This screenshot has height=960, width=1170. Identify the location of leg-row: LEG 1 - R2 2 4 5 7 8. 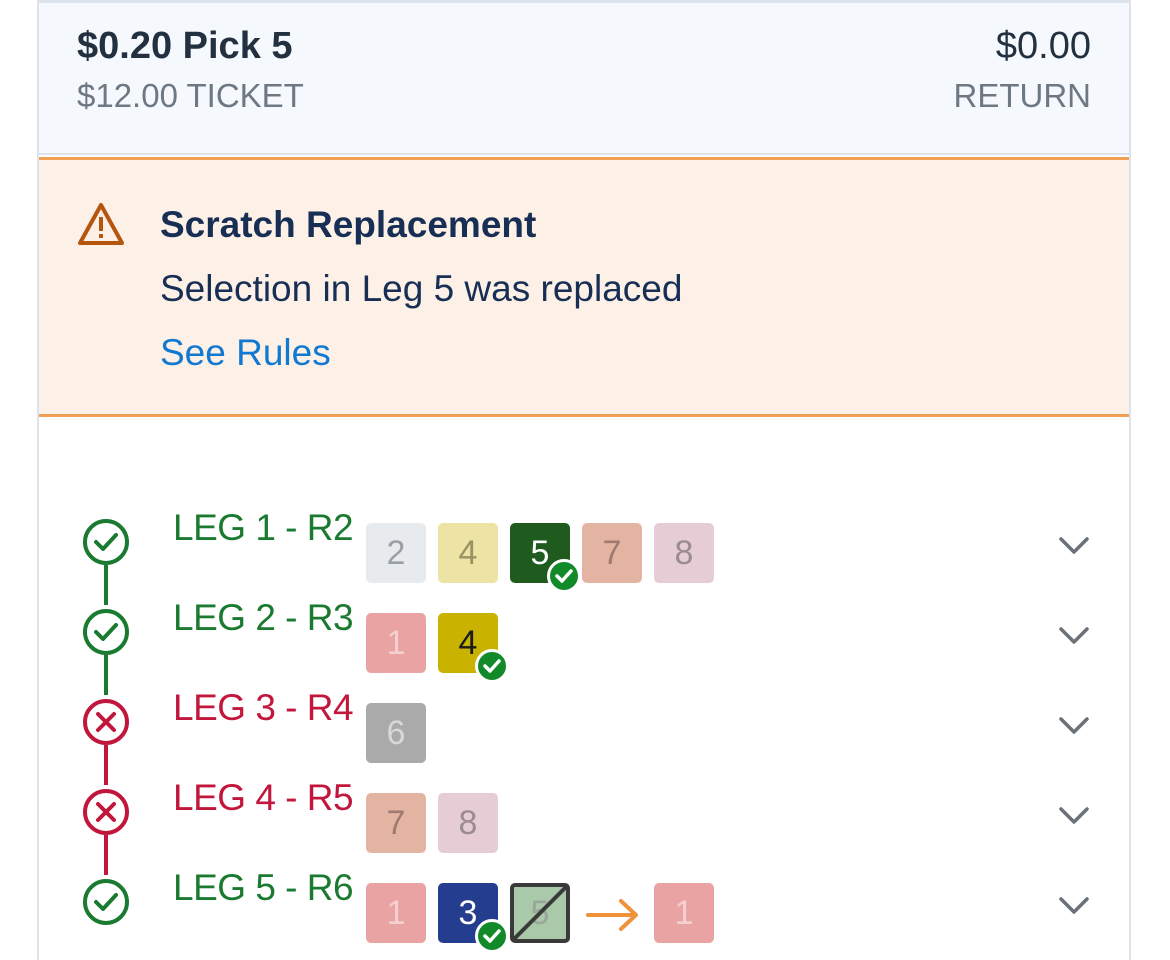
(584, 548).